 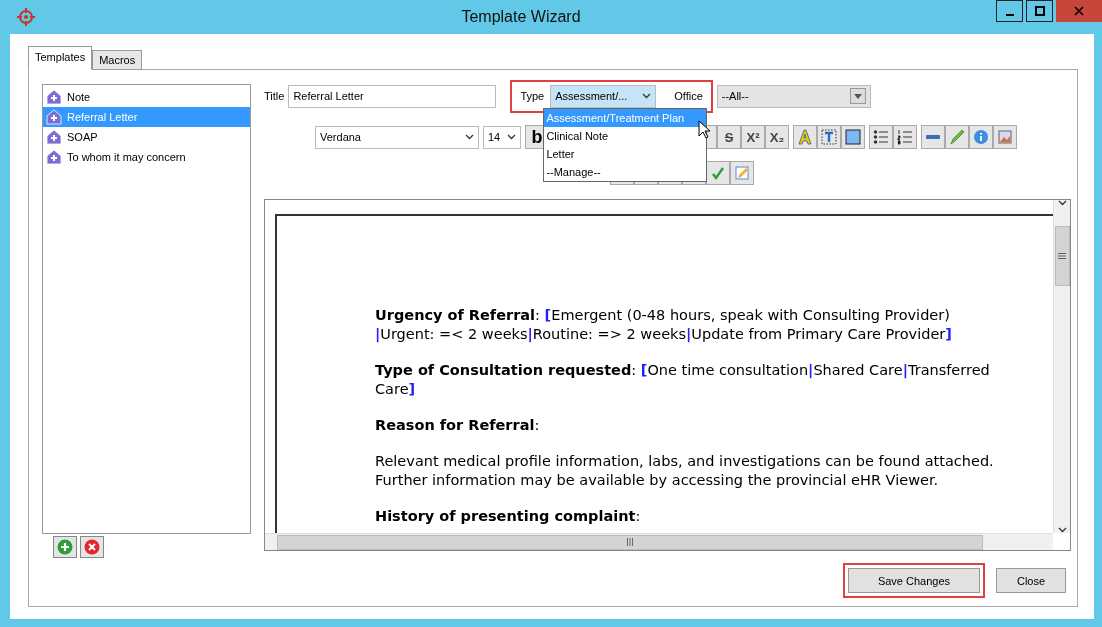 What do you see at coordinates (914, 580) in the screenshot?
I see `dialog-button: Save Changes` at bounding box center [914, 580].